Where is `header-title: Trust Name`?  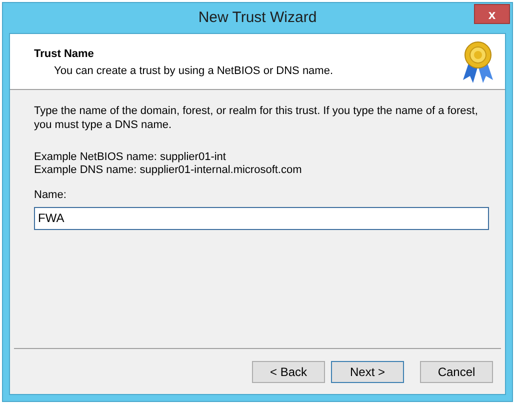 header-title: Trust Name is located at coordinates (64, 54).